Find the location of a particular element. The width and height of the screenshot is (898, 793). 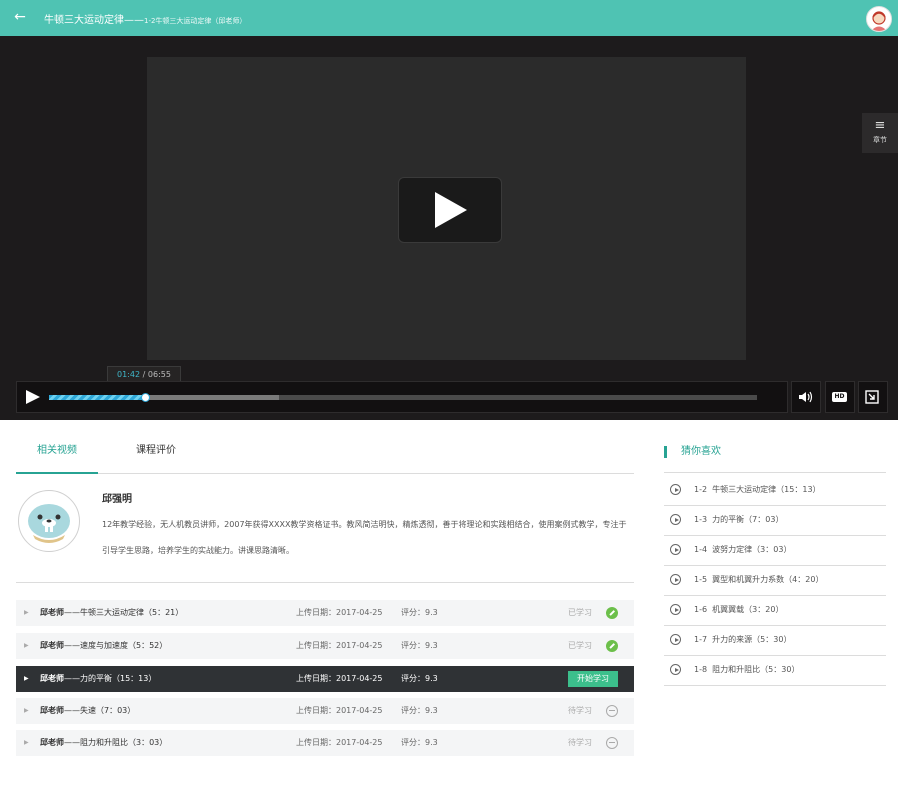

menu-icon: ≡ is located at coordinates (880, 125).